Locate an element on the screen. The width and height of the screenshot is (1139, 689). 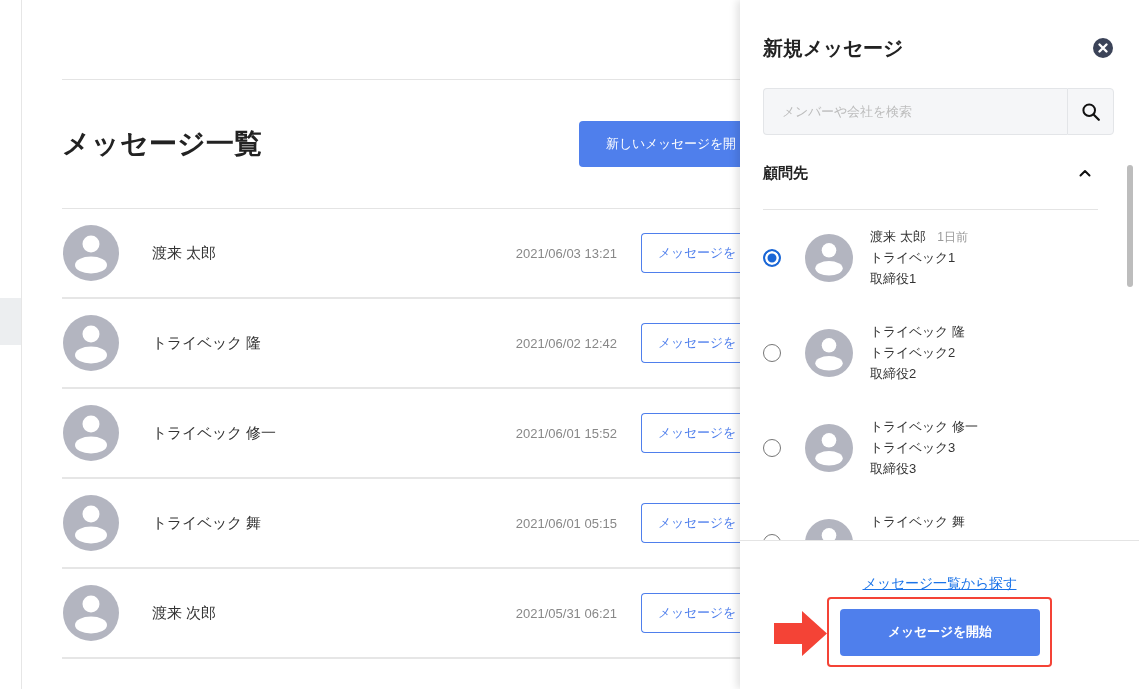
member-name: トライベック 修一 is located at coordinates (924, 426).